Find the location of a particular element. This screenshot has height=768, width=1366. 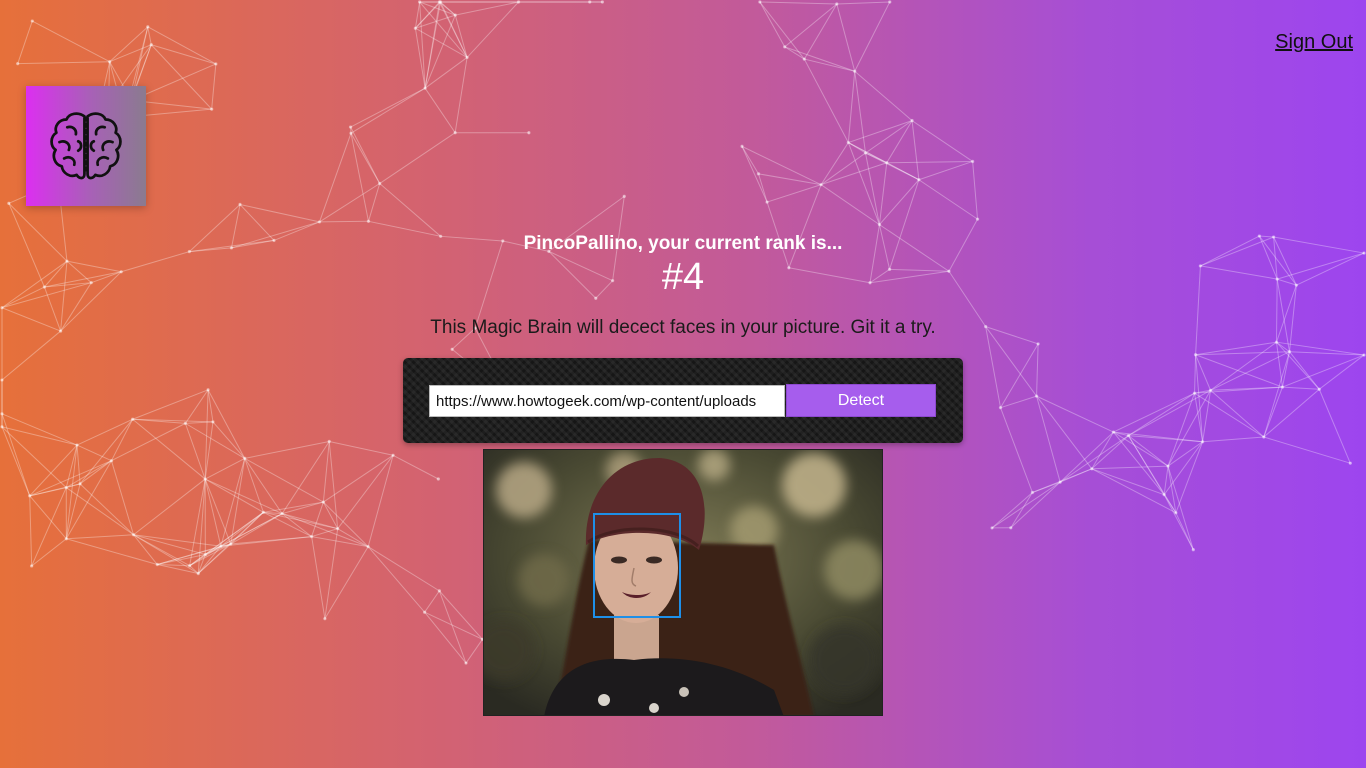

sign-out-link: Sign Out is located at coordinates (1314, 42).